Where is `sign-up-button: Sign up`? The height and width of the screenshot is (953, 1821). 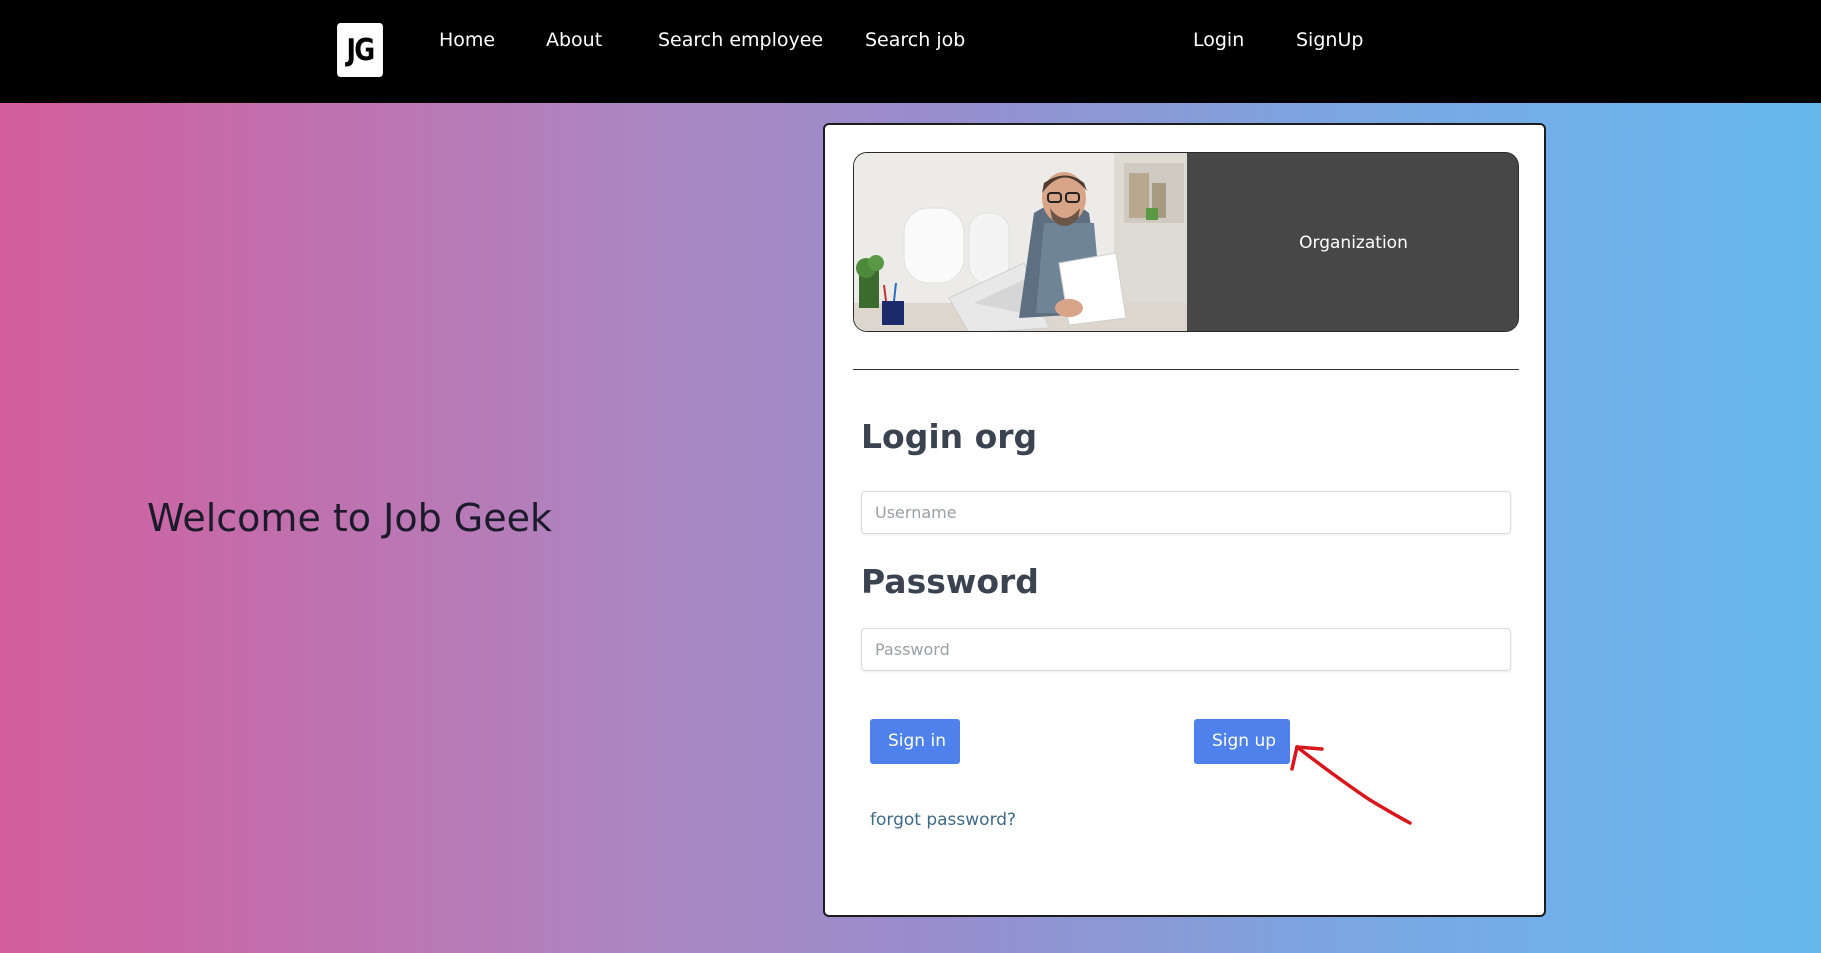 sign-up-button: Sign up is located at coordinates (1242, 741).